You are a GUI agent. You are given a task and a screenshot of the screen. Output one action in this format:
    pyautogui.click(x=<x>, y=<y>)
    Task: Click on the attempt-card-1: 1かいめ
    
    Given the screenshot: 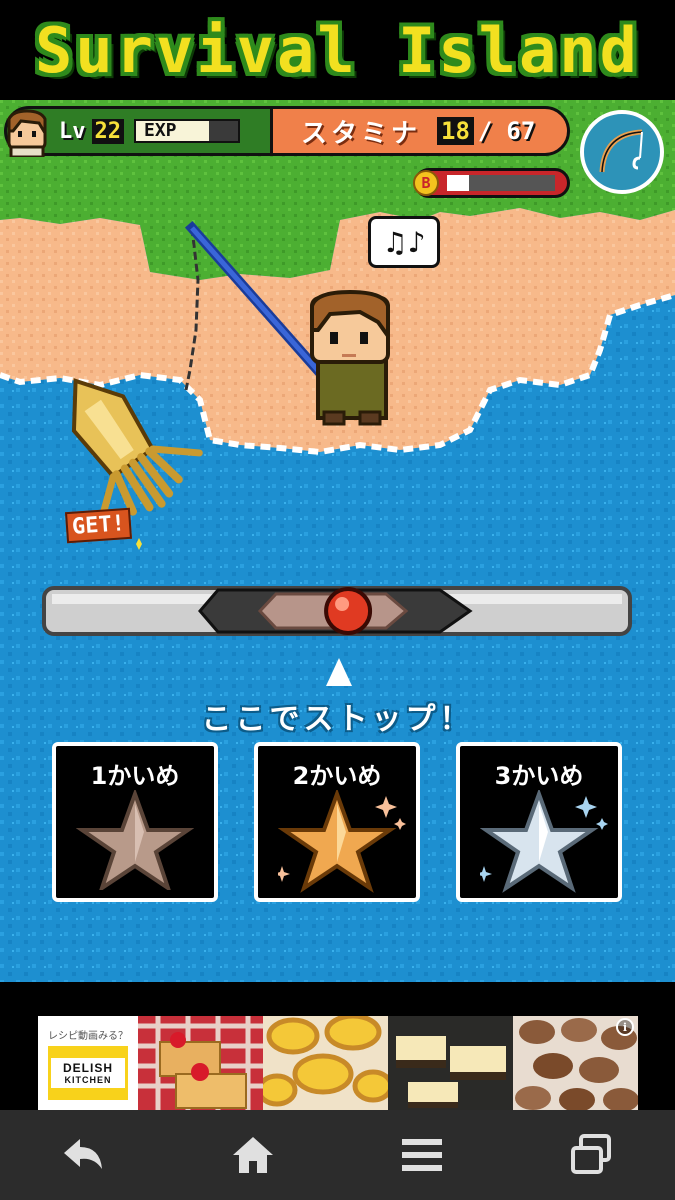 What is the action you would take?
    pyautogui.click(x=135, y=822)
    